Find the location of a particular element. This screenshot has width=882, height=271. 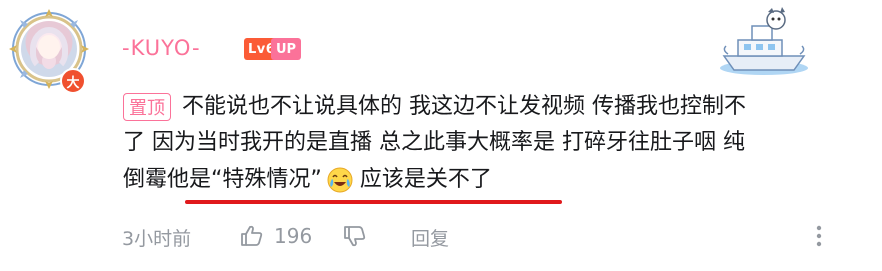

dislike-button is located at coordinates (356, 236).